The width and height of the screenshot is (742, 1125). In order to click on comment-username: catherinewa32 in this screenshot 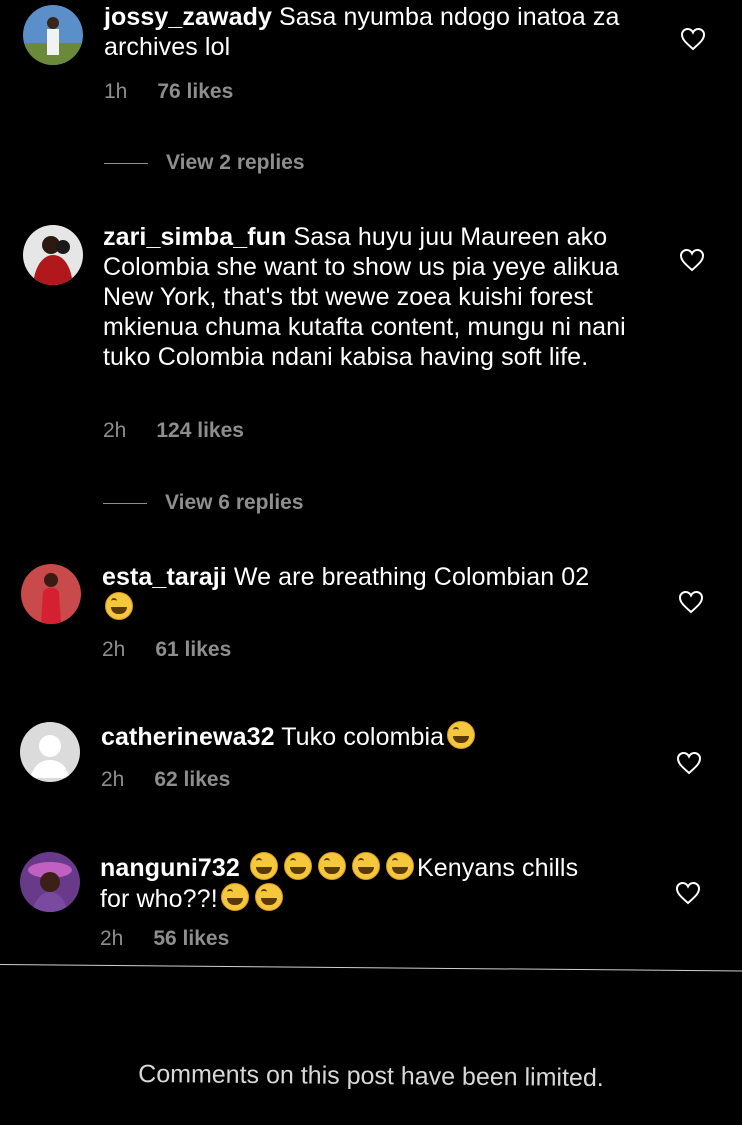, I will do `click(188, 737)`.